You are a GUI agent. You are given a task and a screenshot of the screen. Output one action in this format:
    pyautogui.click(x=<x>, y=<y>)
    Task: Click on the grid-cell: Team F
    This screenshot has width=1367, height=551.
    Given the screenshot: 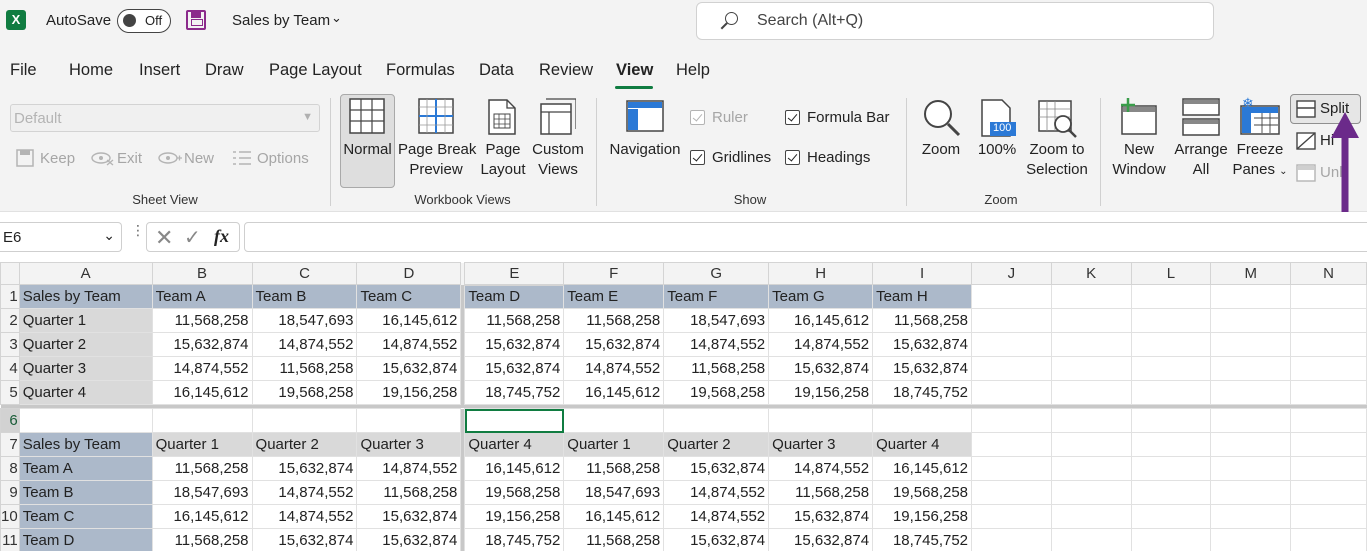 What is the action you would take?
    pyautogui.click(x=716, y=296)
    